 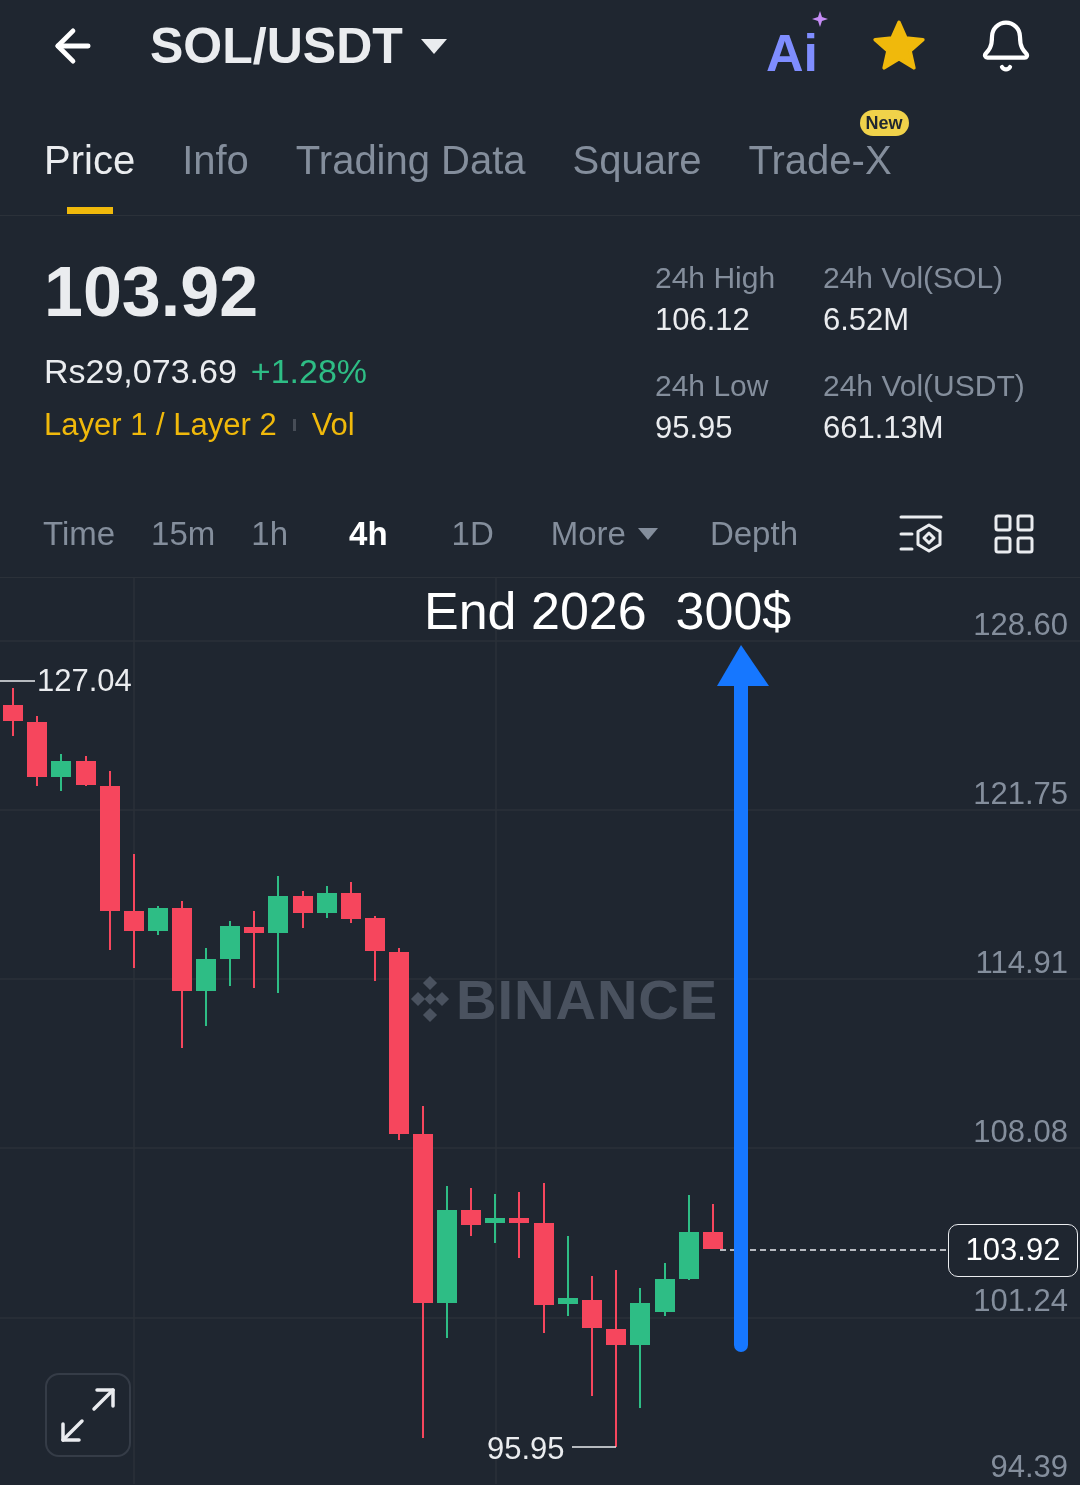 I want to click on diamond-logo-icon, so click(x=430, y=999).